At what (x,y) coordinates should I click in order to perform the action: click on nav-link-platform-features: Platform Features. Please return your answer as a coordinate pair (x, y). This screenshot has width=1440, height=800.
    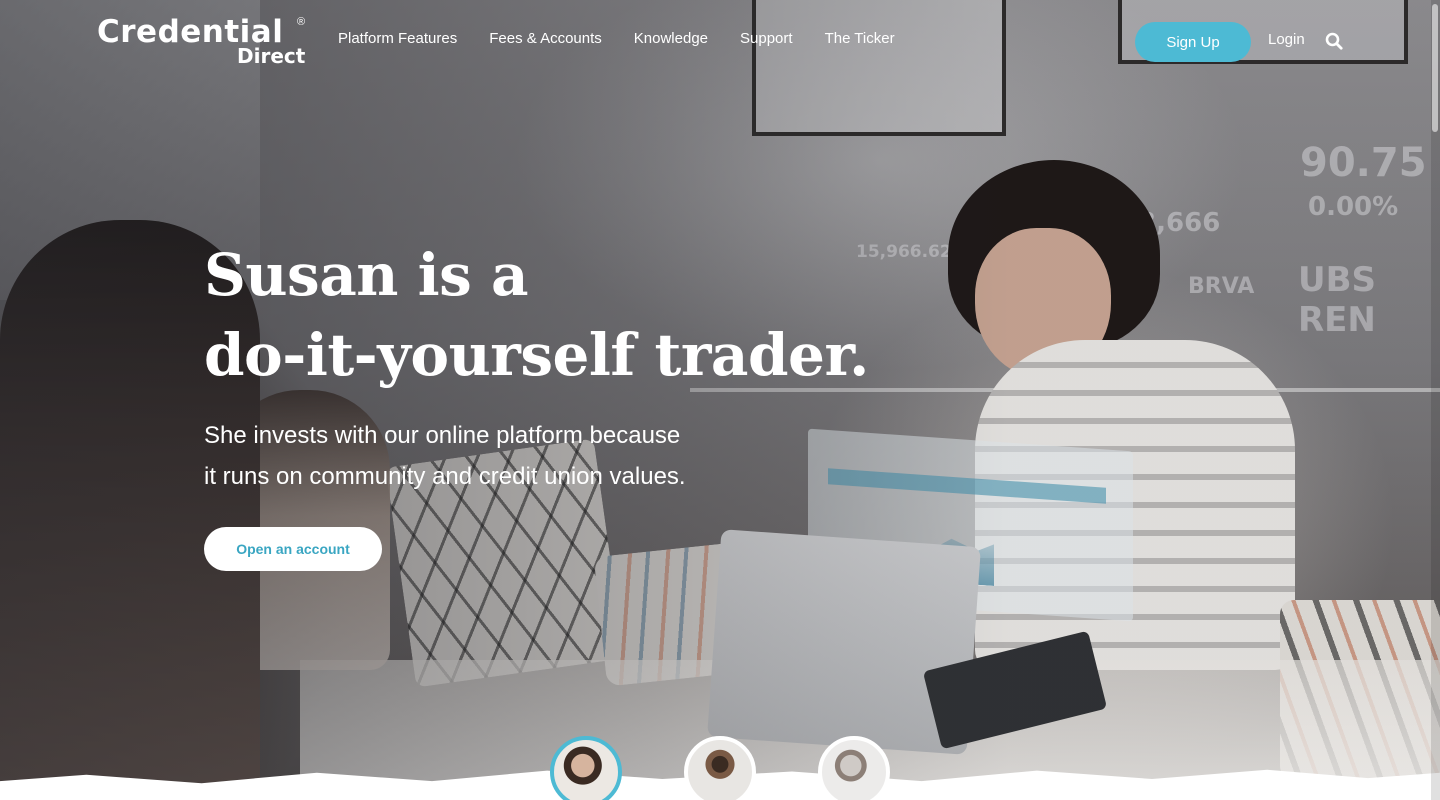
    Looking at the image, I should click on (397, 38).